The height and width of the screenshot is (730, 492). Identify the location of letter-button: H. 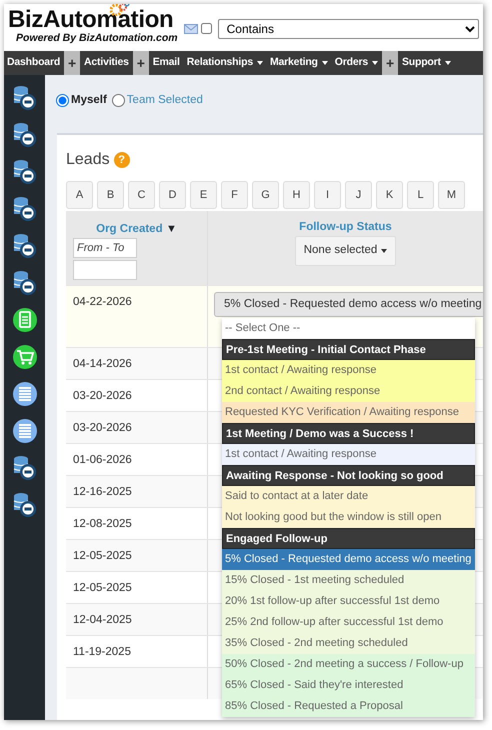
(296, 195).